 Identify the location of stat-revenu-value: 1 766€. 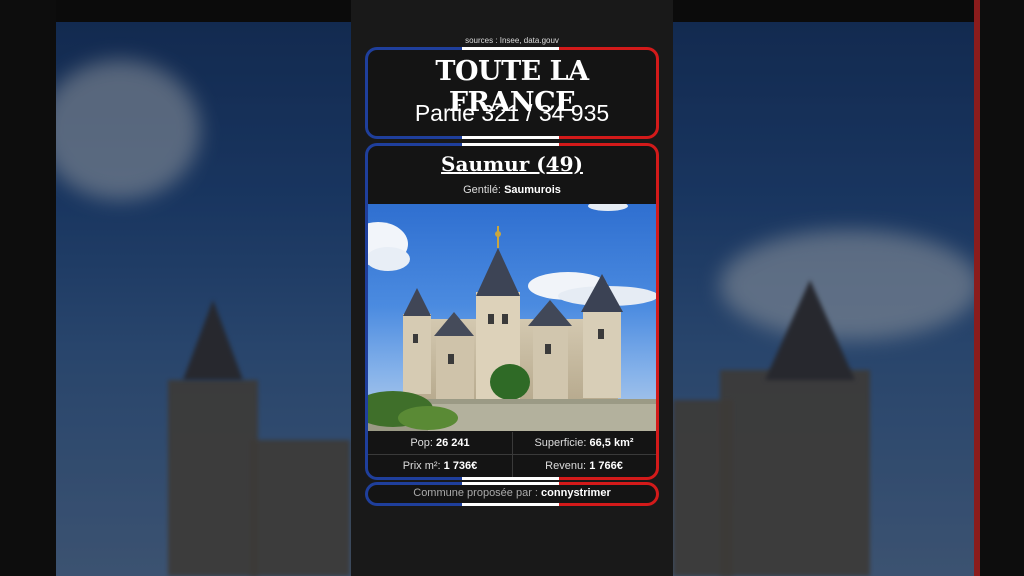
(606, 466).